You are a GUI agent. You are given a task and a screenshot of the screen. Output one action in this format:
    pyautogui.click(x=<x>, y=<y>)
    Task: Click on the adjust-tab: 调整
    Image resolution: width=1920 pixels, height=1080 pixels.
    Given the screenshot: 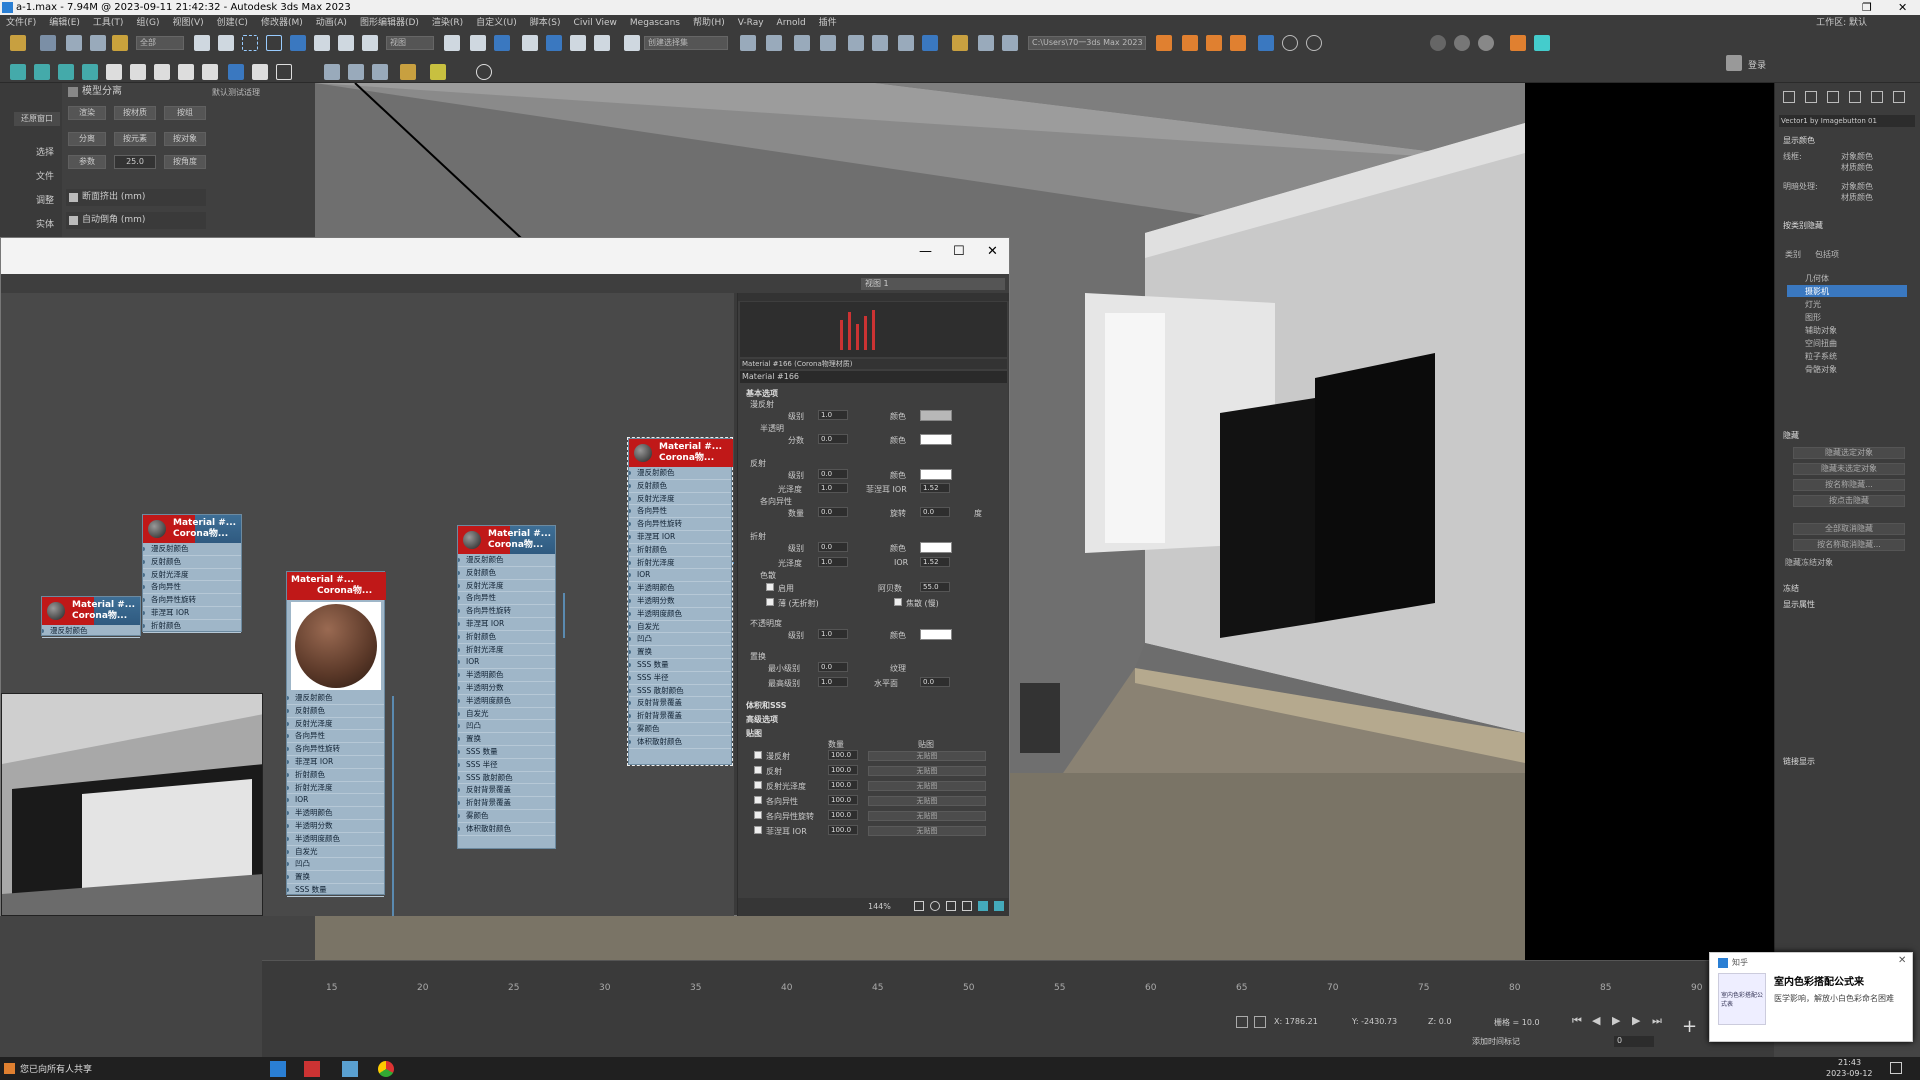 What is the action you would take?
    pyautogui.click(x=45, y=199)
    